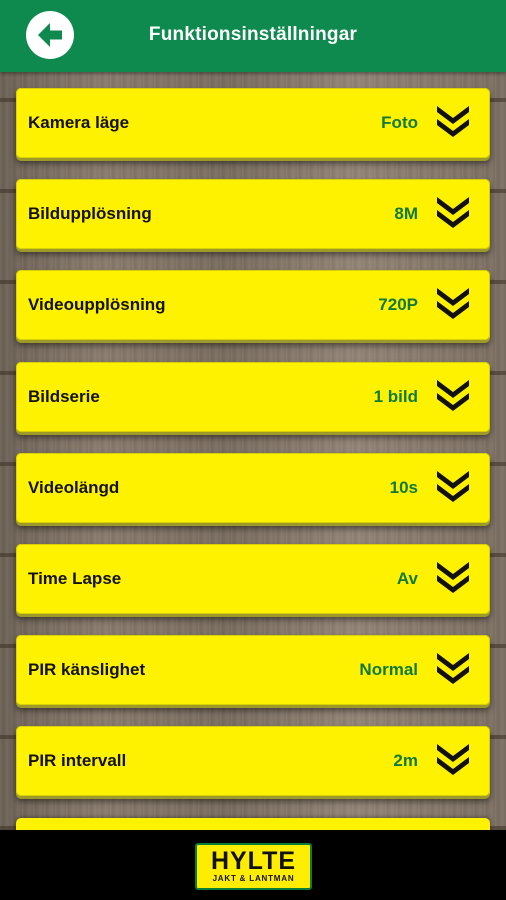 The height and width of the screenshot is (900, 506). What do you see at coordinates (253, 670) in the screenshot?
I see `setting-row: PIR känslighet Normal` at bounding box center [253, 670].